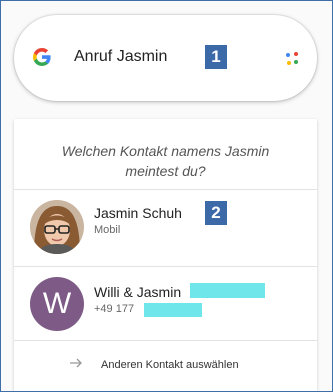 The width and height of the screenshot is (333, 392). I want to click on other-contact-button: Anderen Kontakt auswählen, so click(165, 366).